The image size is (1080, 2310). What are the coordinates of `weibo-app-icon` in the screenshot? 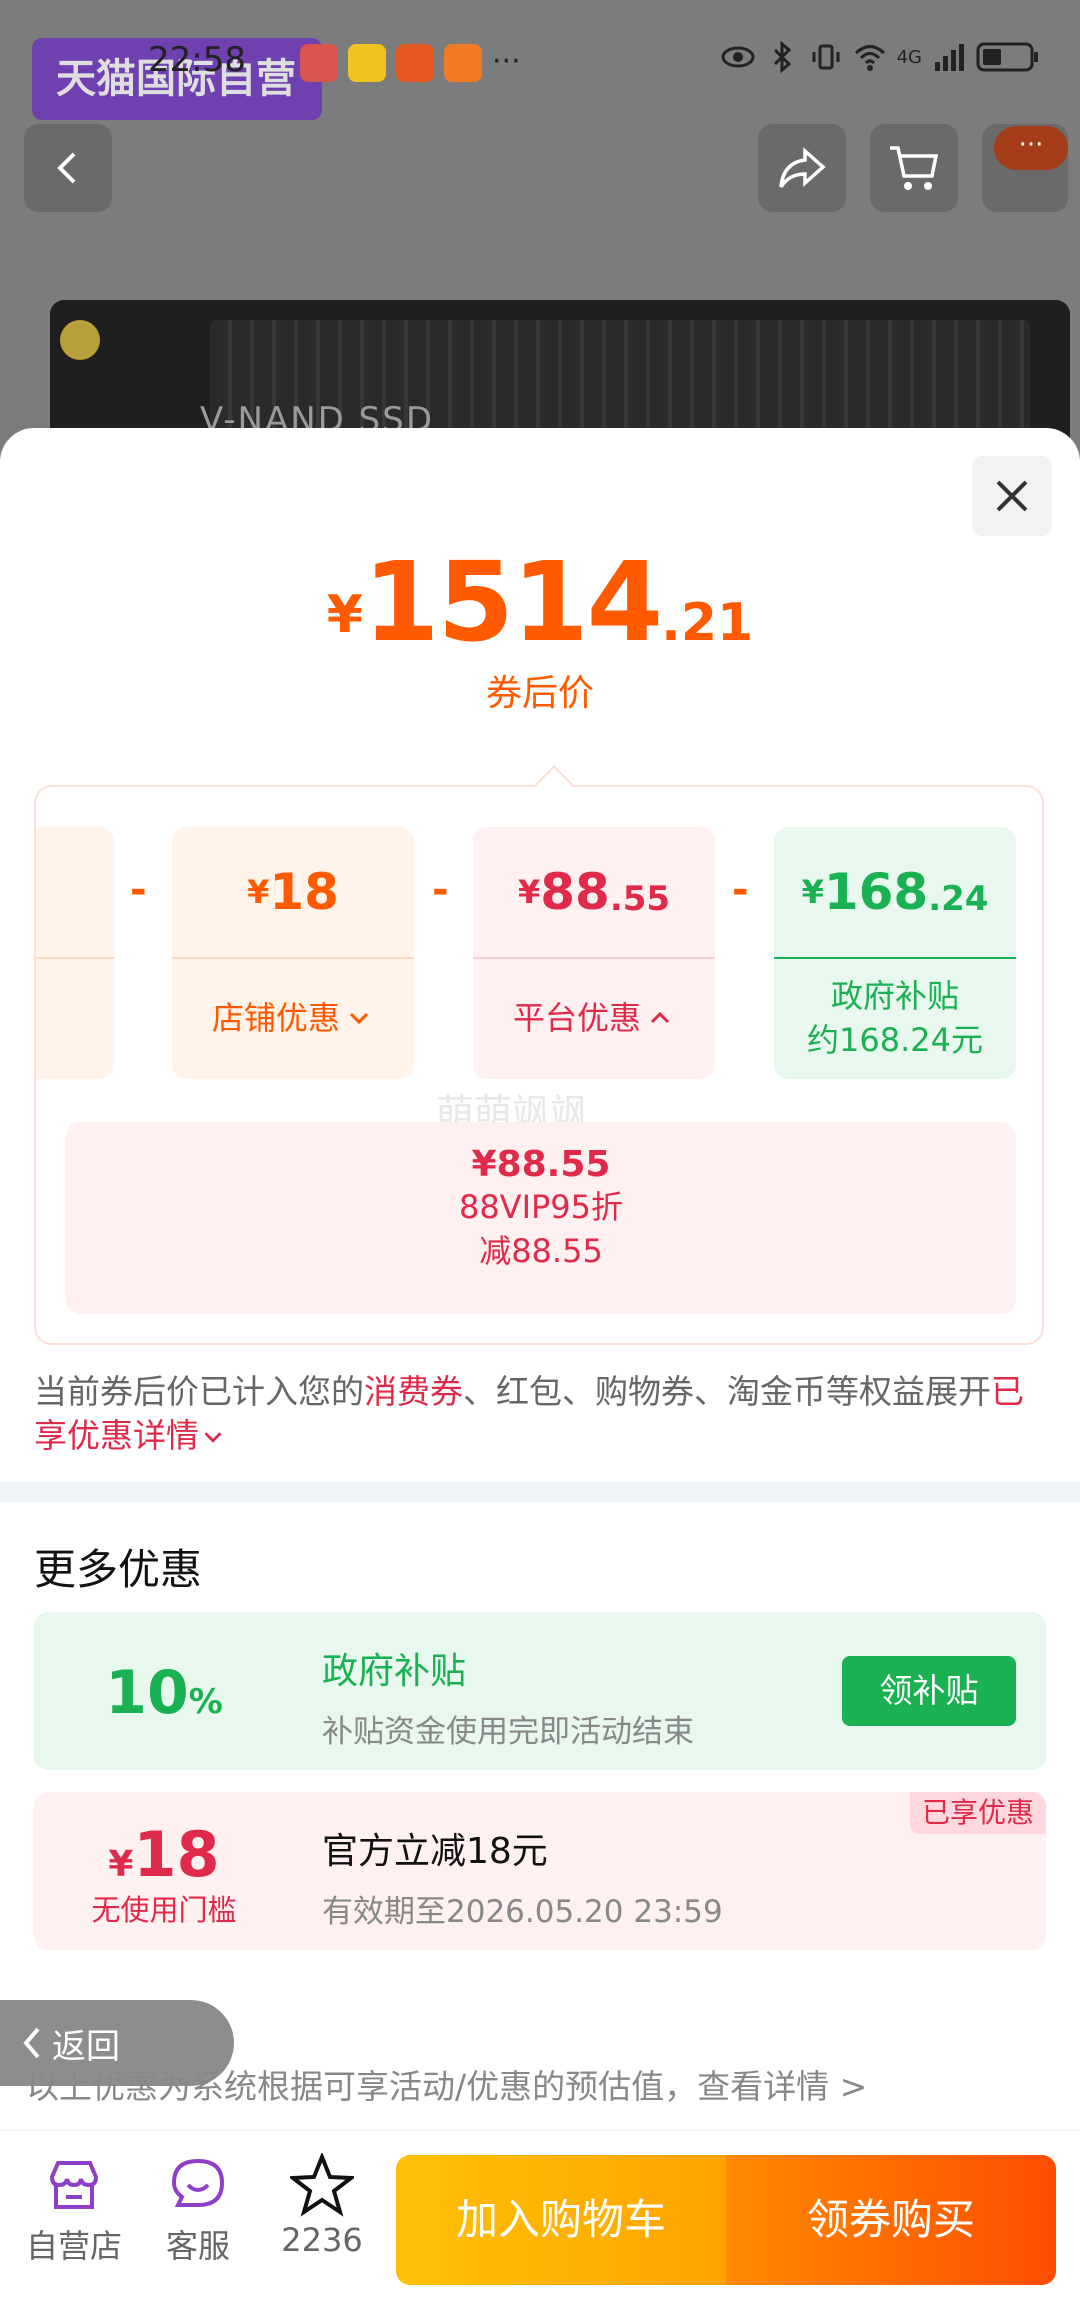 It's located at (367, 63).